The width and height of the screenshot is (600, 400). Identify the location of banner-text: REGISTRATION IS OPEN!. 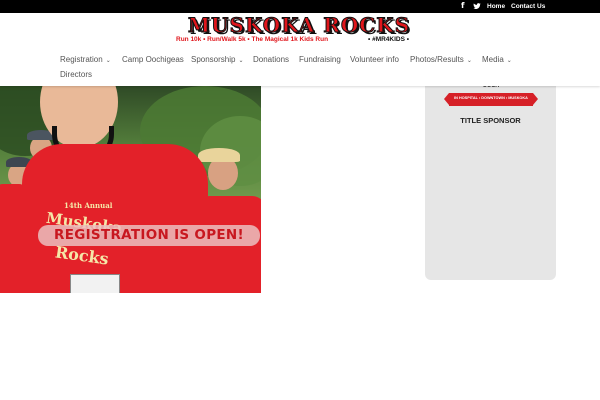
(149, 235).